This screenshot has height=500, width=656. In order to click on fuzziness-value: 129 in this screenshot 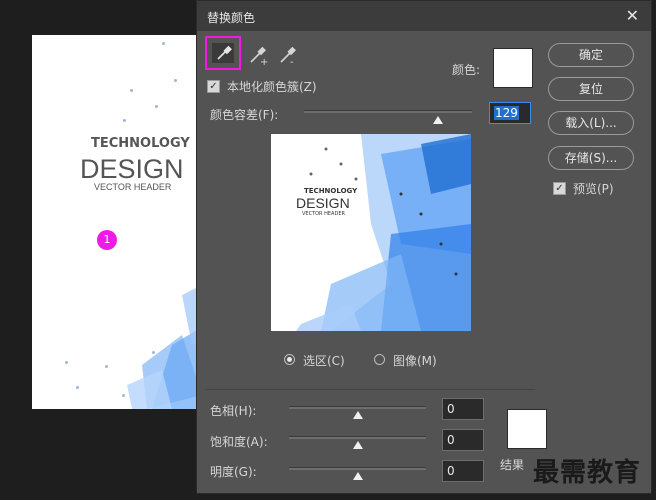, I will do `click(506, 113)`.